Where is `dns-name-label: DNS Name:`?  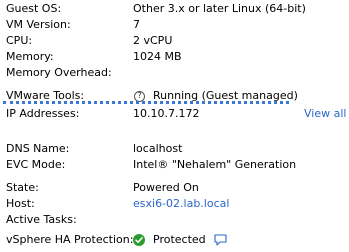 dns-name-label: DNS Name: is located at coordinates (38, 148).